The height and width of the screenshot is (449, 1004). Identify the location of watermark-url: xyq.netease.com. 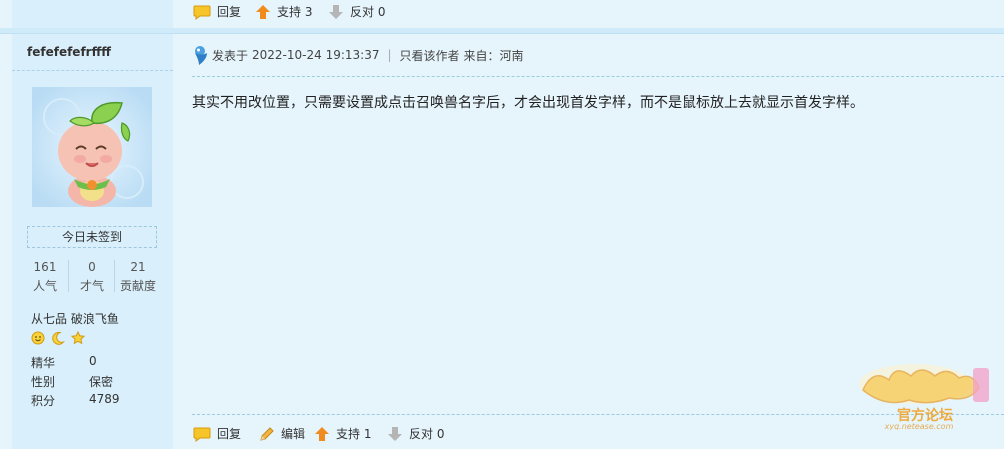
(919, 426).